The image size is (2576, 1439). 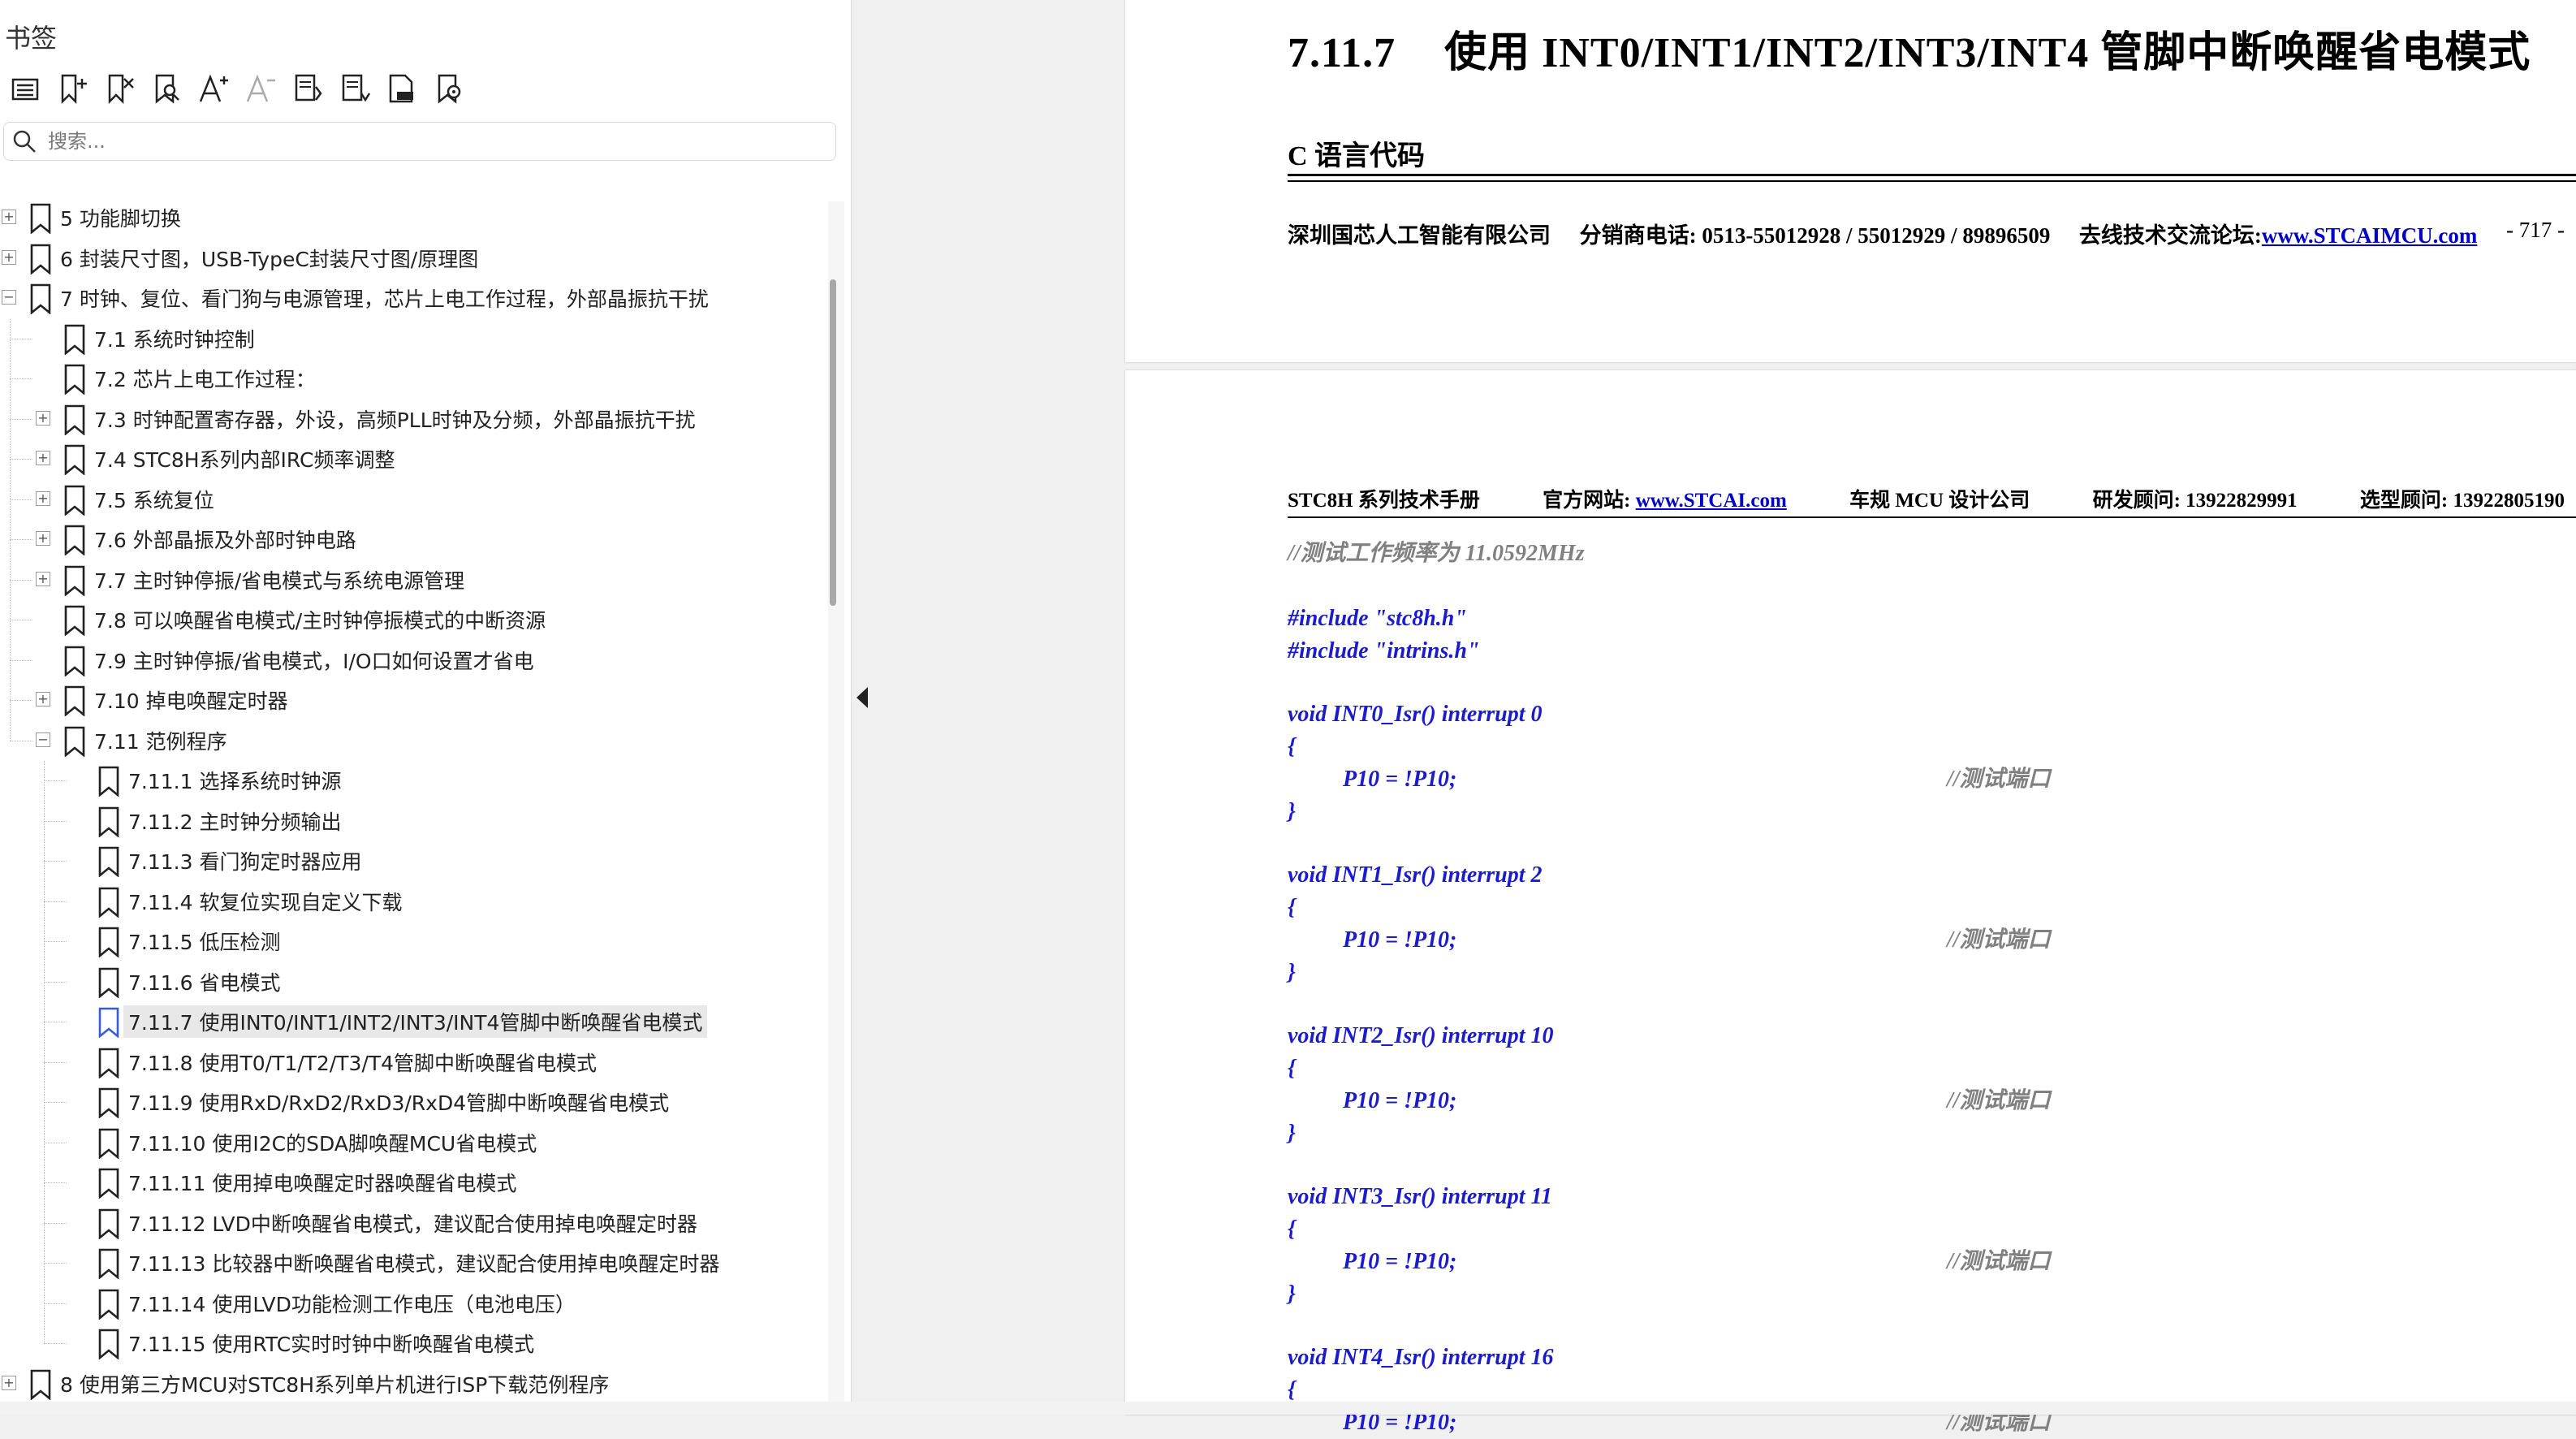 I want to click on bookmark-label: 7.11.10 使用I2C的SDA脚唤醒MCU省电模式, so click(x=332, y=1143).